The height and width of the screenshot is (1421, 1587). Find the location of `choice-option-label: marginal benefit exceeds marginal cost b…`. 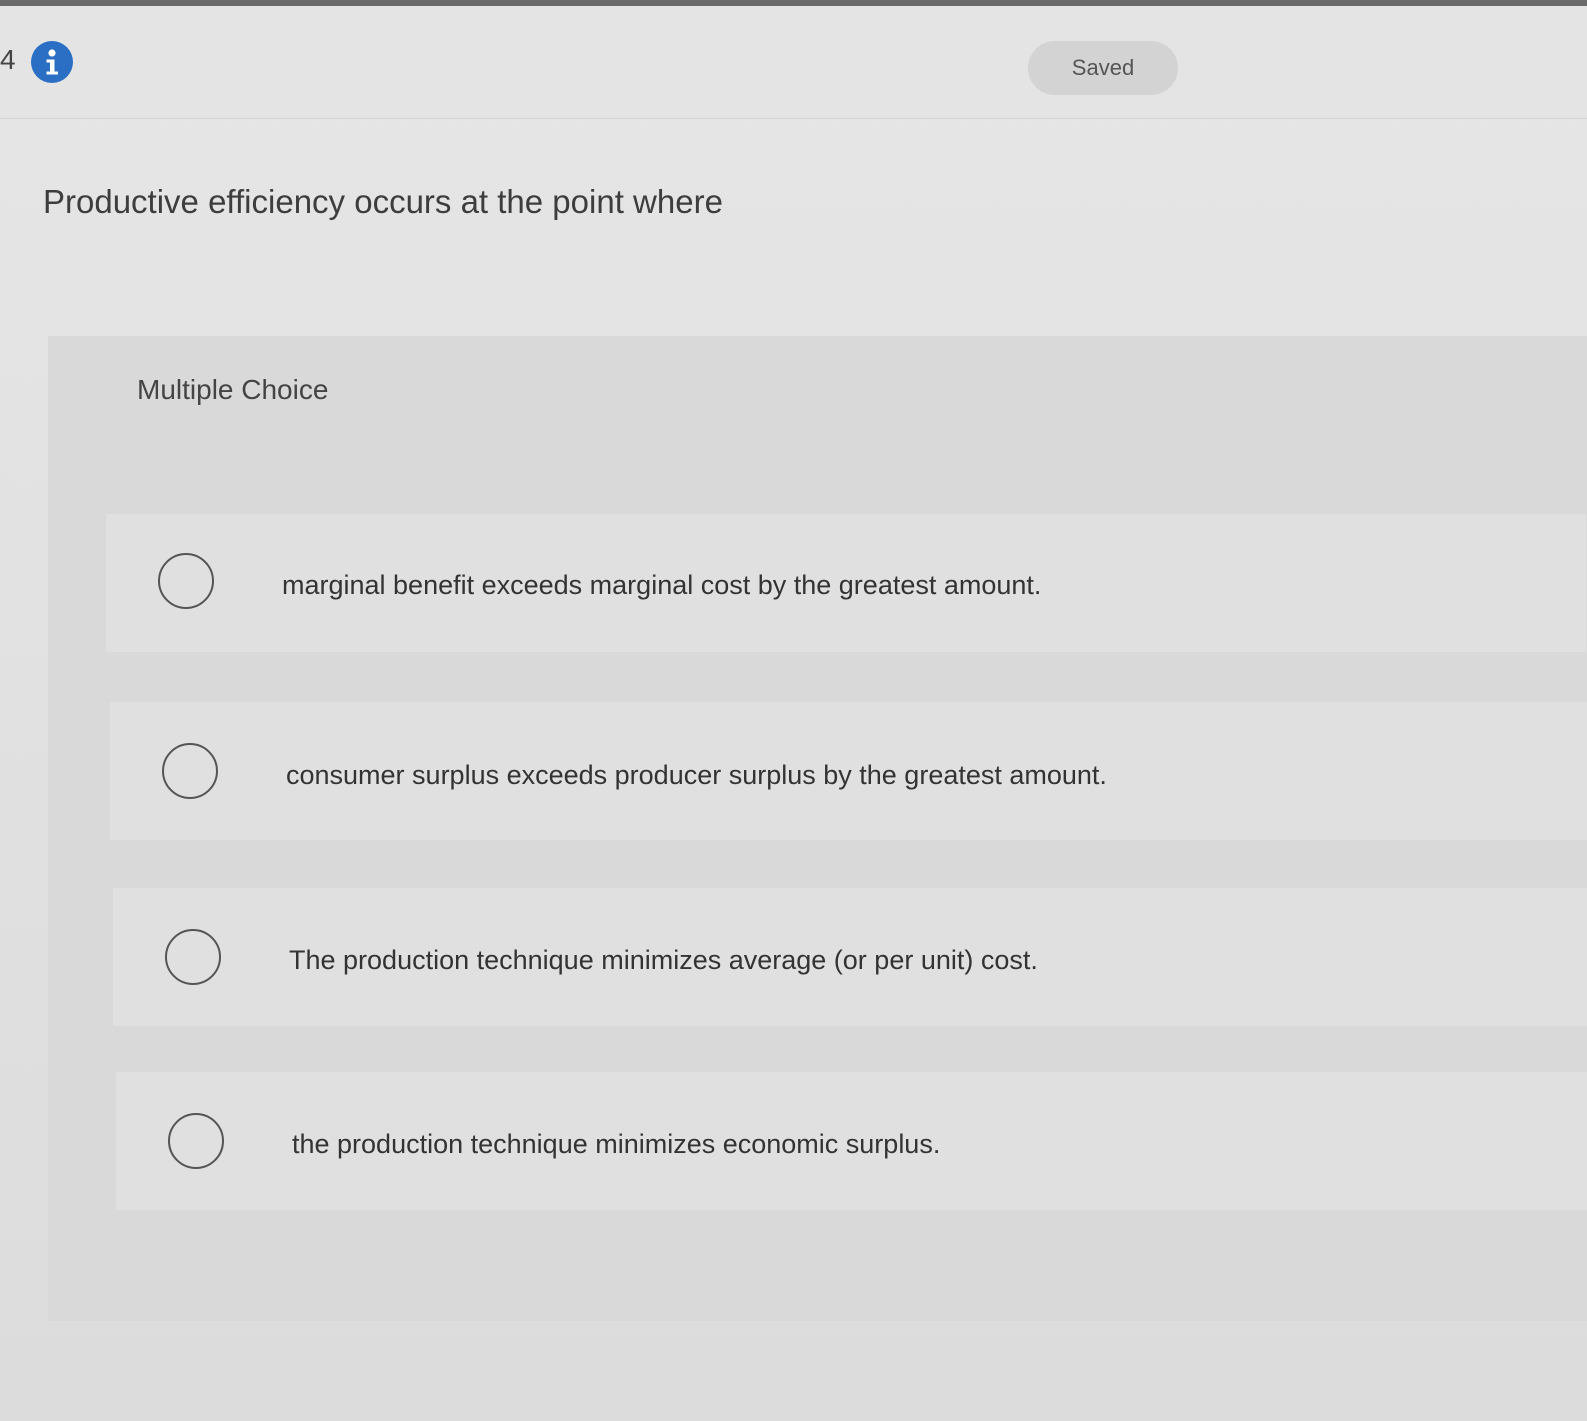

choice-option-label: marginal benefit exceeds marginal cost b… is located at coordinates (662, 585).